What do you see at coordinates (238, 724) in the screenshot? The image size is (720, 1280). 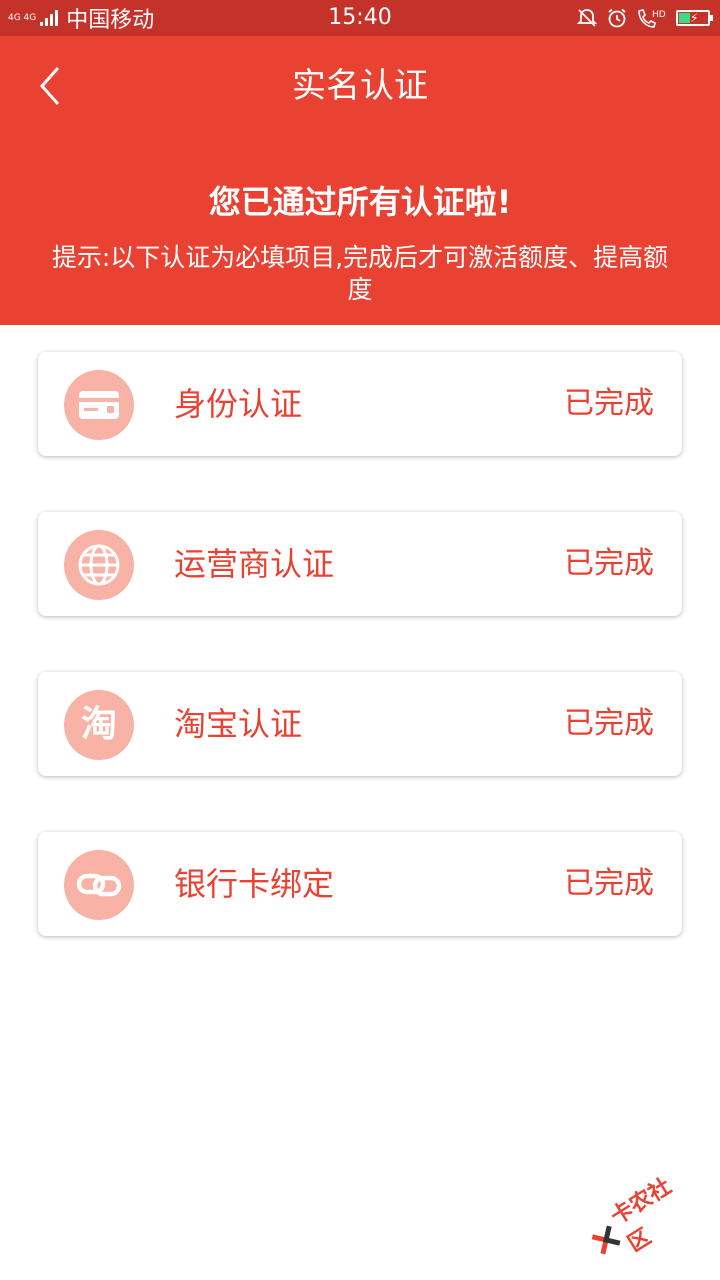 I see `item-label: 淘宝认证` at bounding box center [238, 724].